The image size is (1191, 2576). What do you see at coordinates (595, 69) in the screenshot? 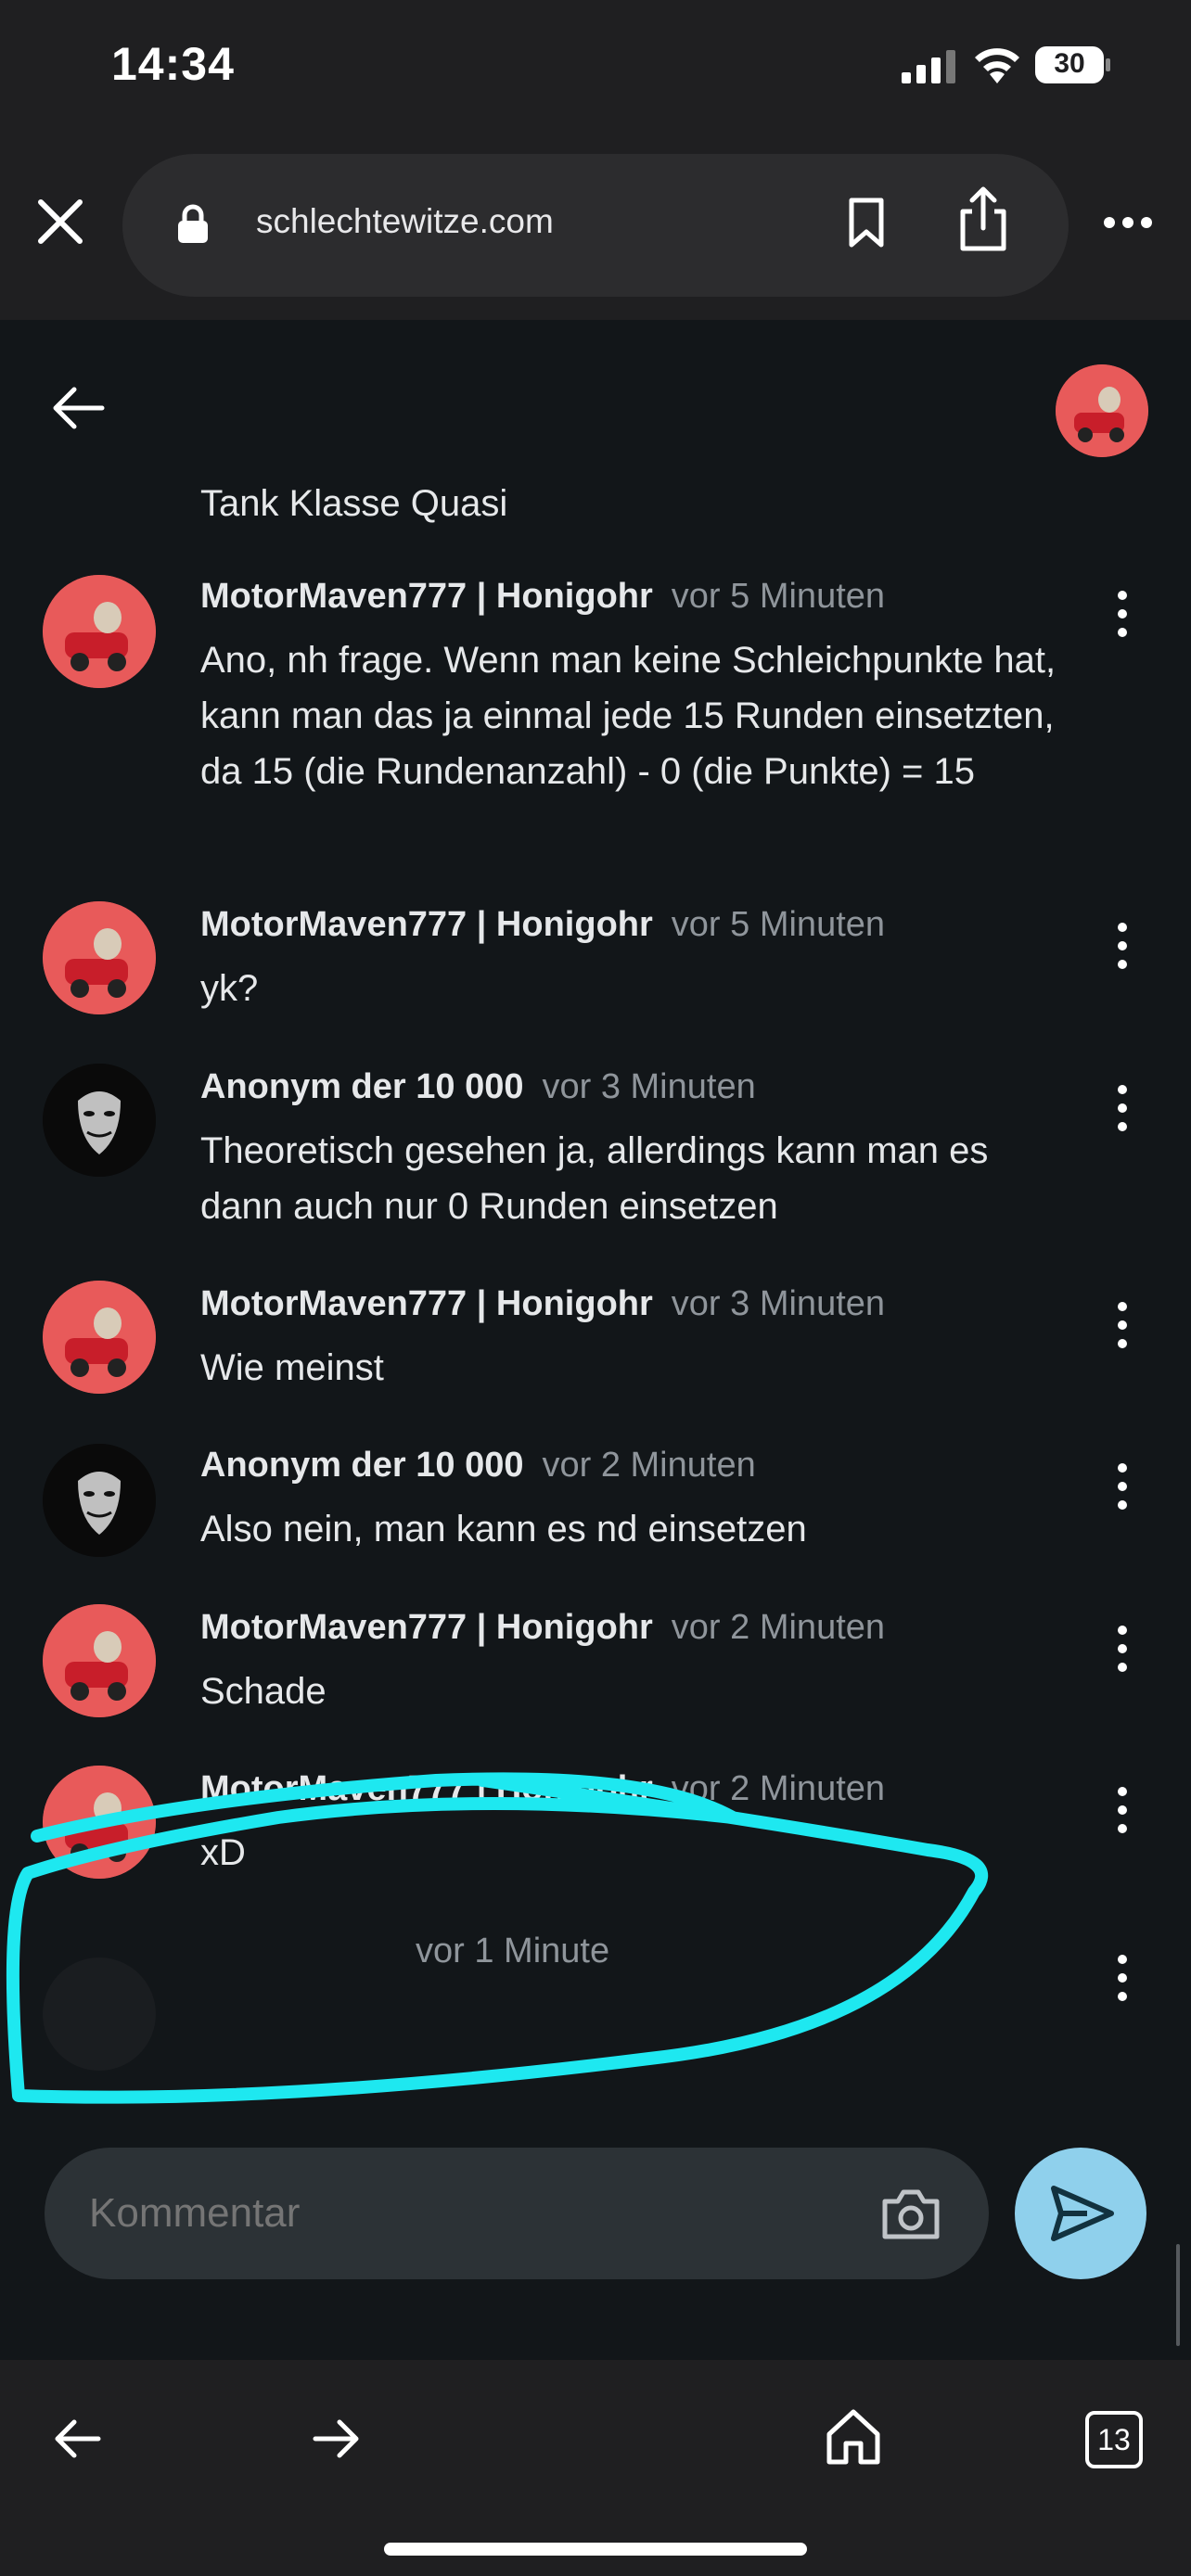
I see `status-bar: 14:34 30` at bounding box center [595, 69].